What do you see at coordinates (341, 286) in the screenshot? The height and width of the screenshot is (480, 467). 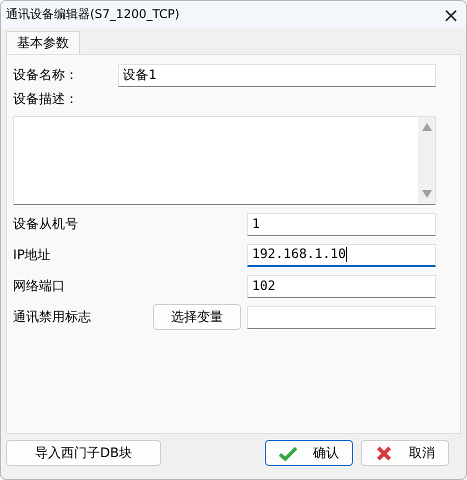 I see `input-field: 102` at bounding box center [341, 286].